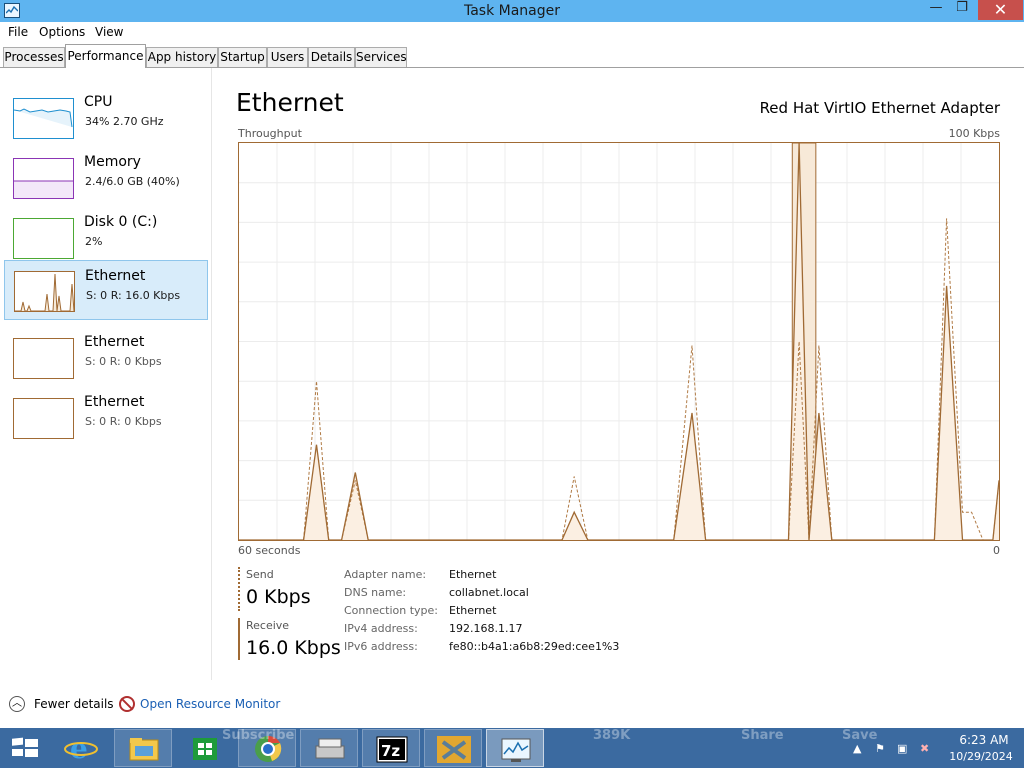  I want to click on resource-name: Memory, so click(112, 162).